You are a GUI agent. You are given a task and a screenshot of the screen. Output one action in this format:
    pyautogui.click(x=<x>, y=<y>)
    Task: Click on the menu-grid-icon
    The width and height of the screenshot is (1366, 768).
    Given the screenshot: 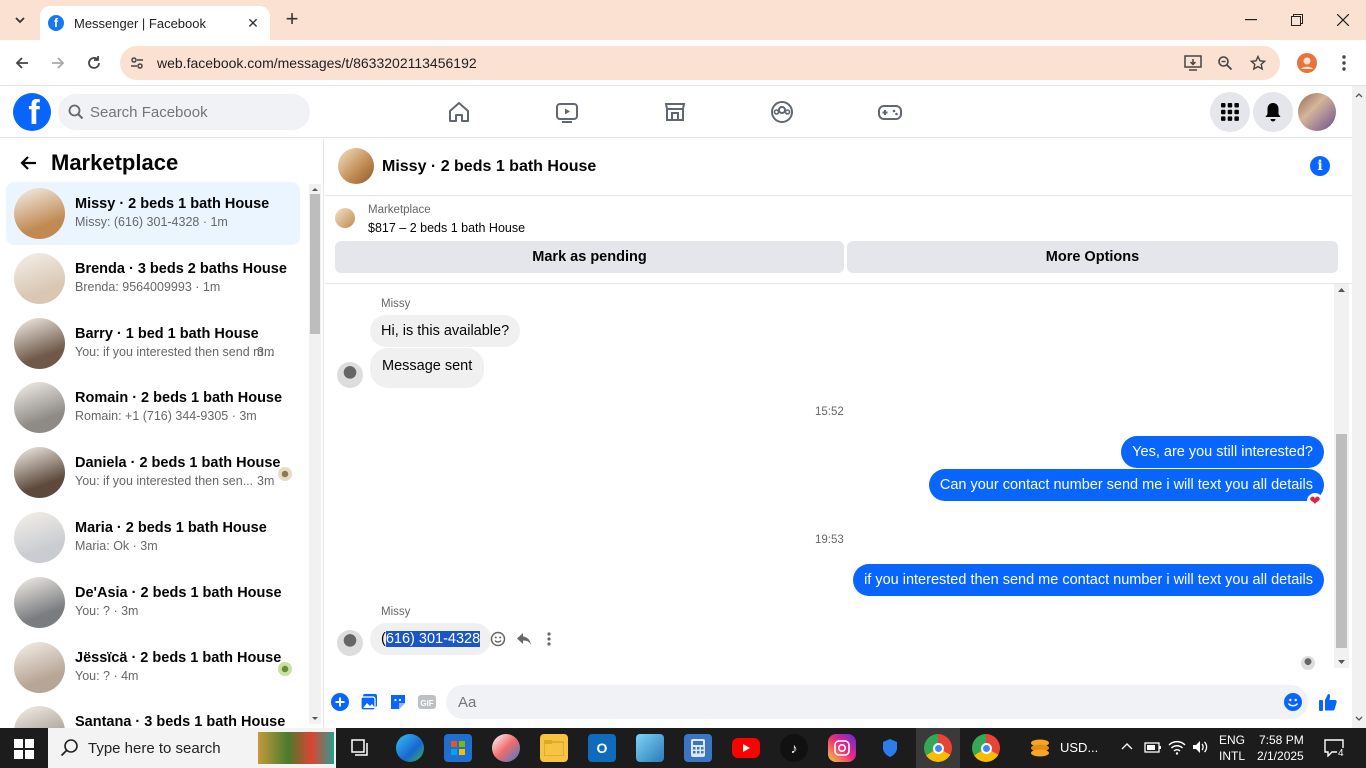 What is the action you would take?
    pyautogui.click(x=1230, y=112)
    